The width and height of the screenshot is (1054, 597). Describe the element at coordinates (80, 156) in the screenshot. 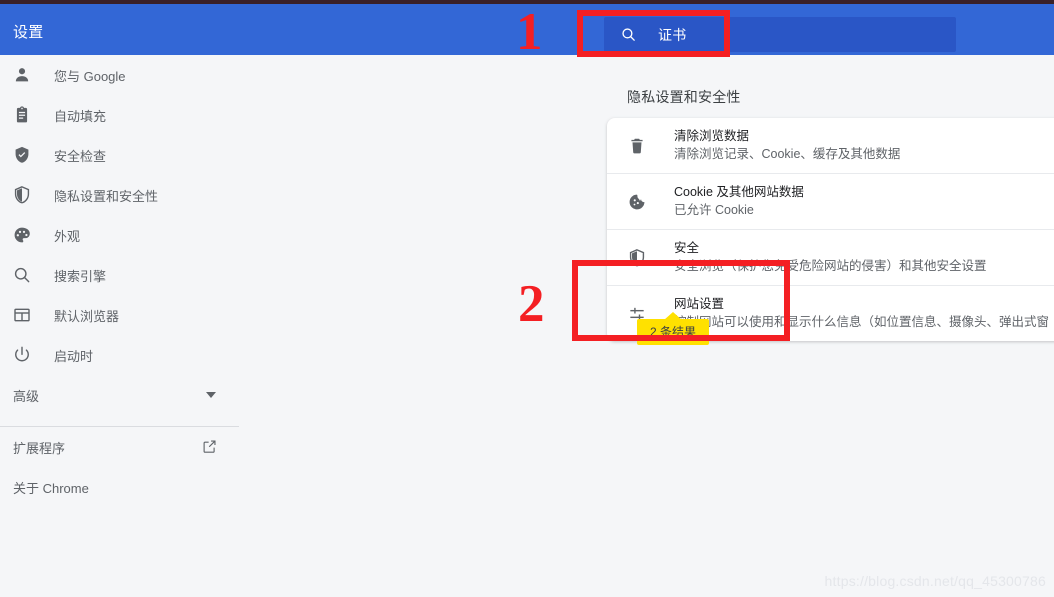

I see `sidebar-item-label: 安全检查` at that location.